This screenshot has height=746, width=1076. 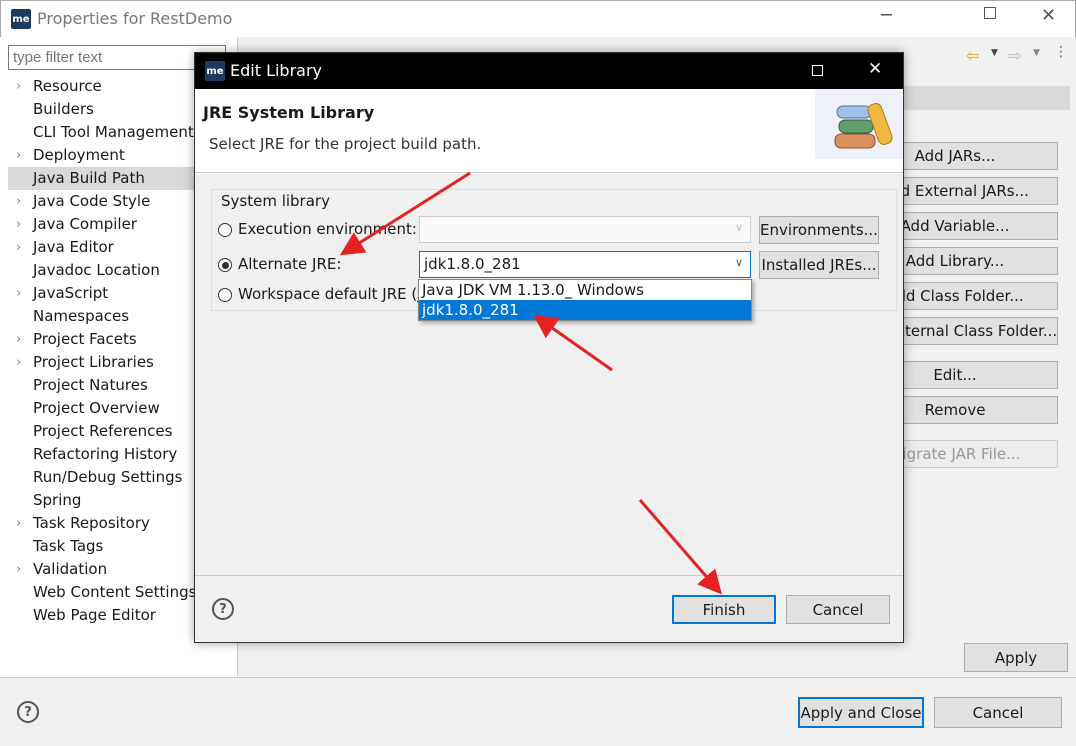 What do you see at coordinates (115, 592) in the screenshot?
I see `tree-item-label: Web Content Settings` at bounding box center [115, 592].